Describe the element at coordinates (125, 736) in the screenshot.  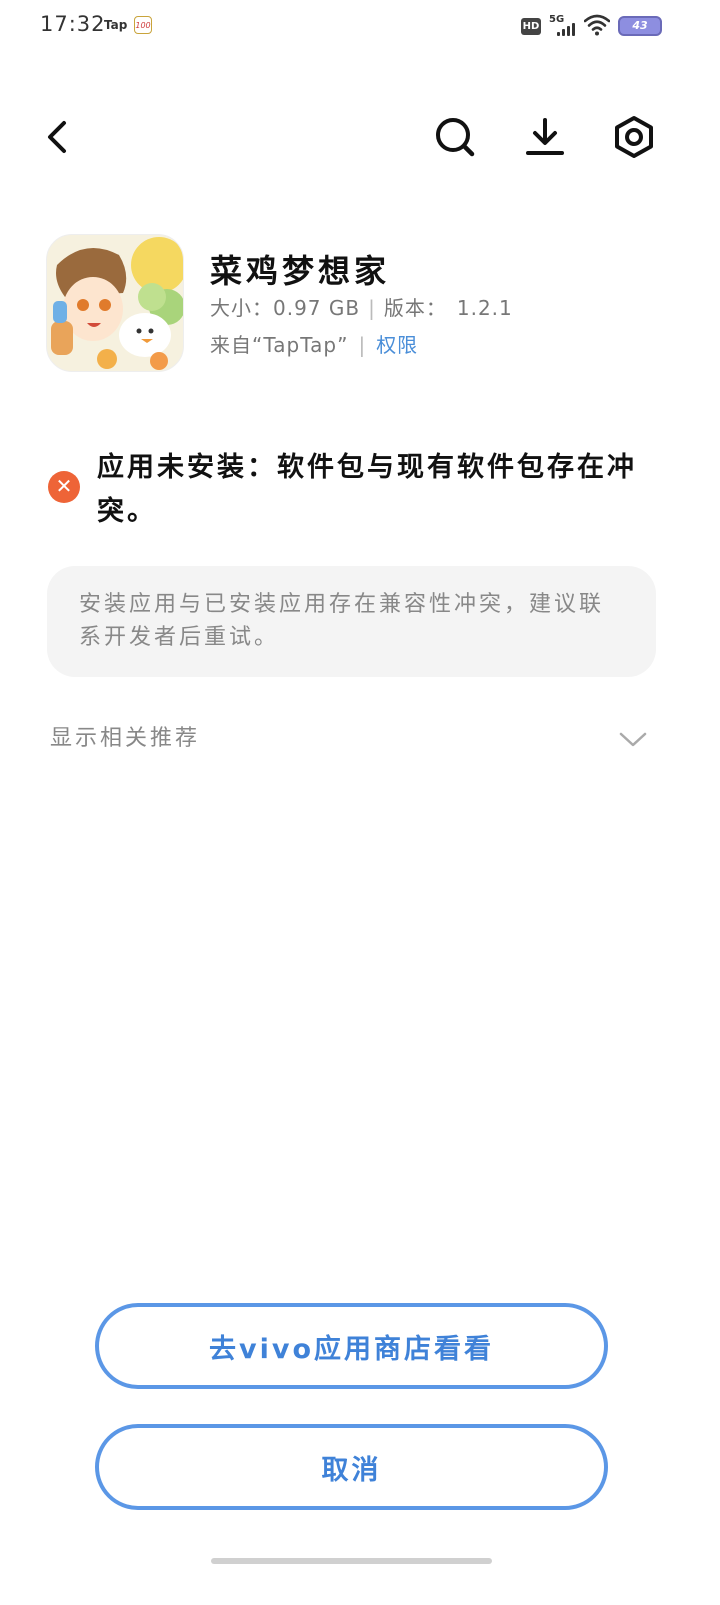
I see `show-recommendations-toggle: 显示相关推荐` at that location.